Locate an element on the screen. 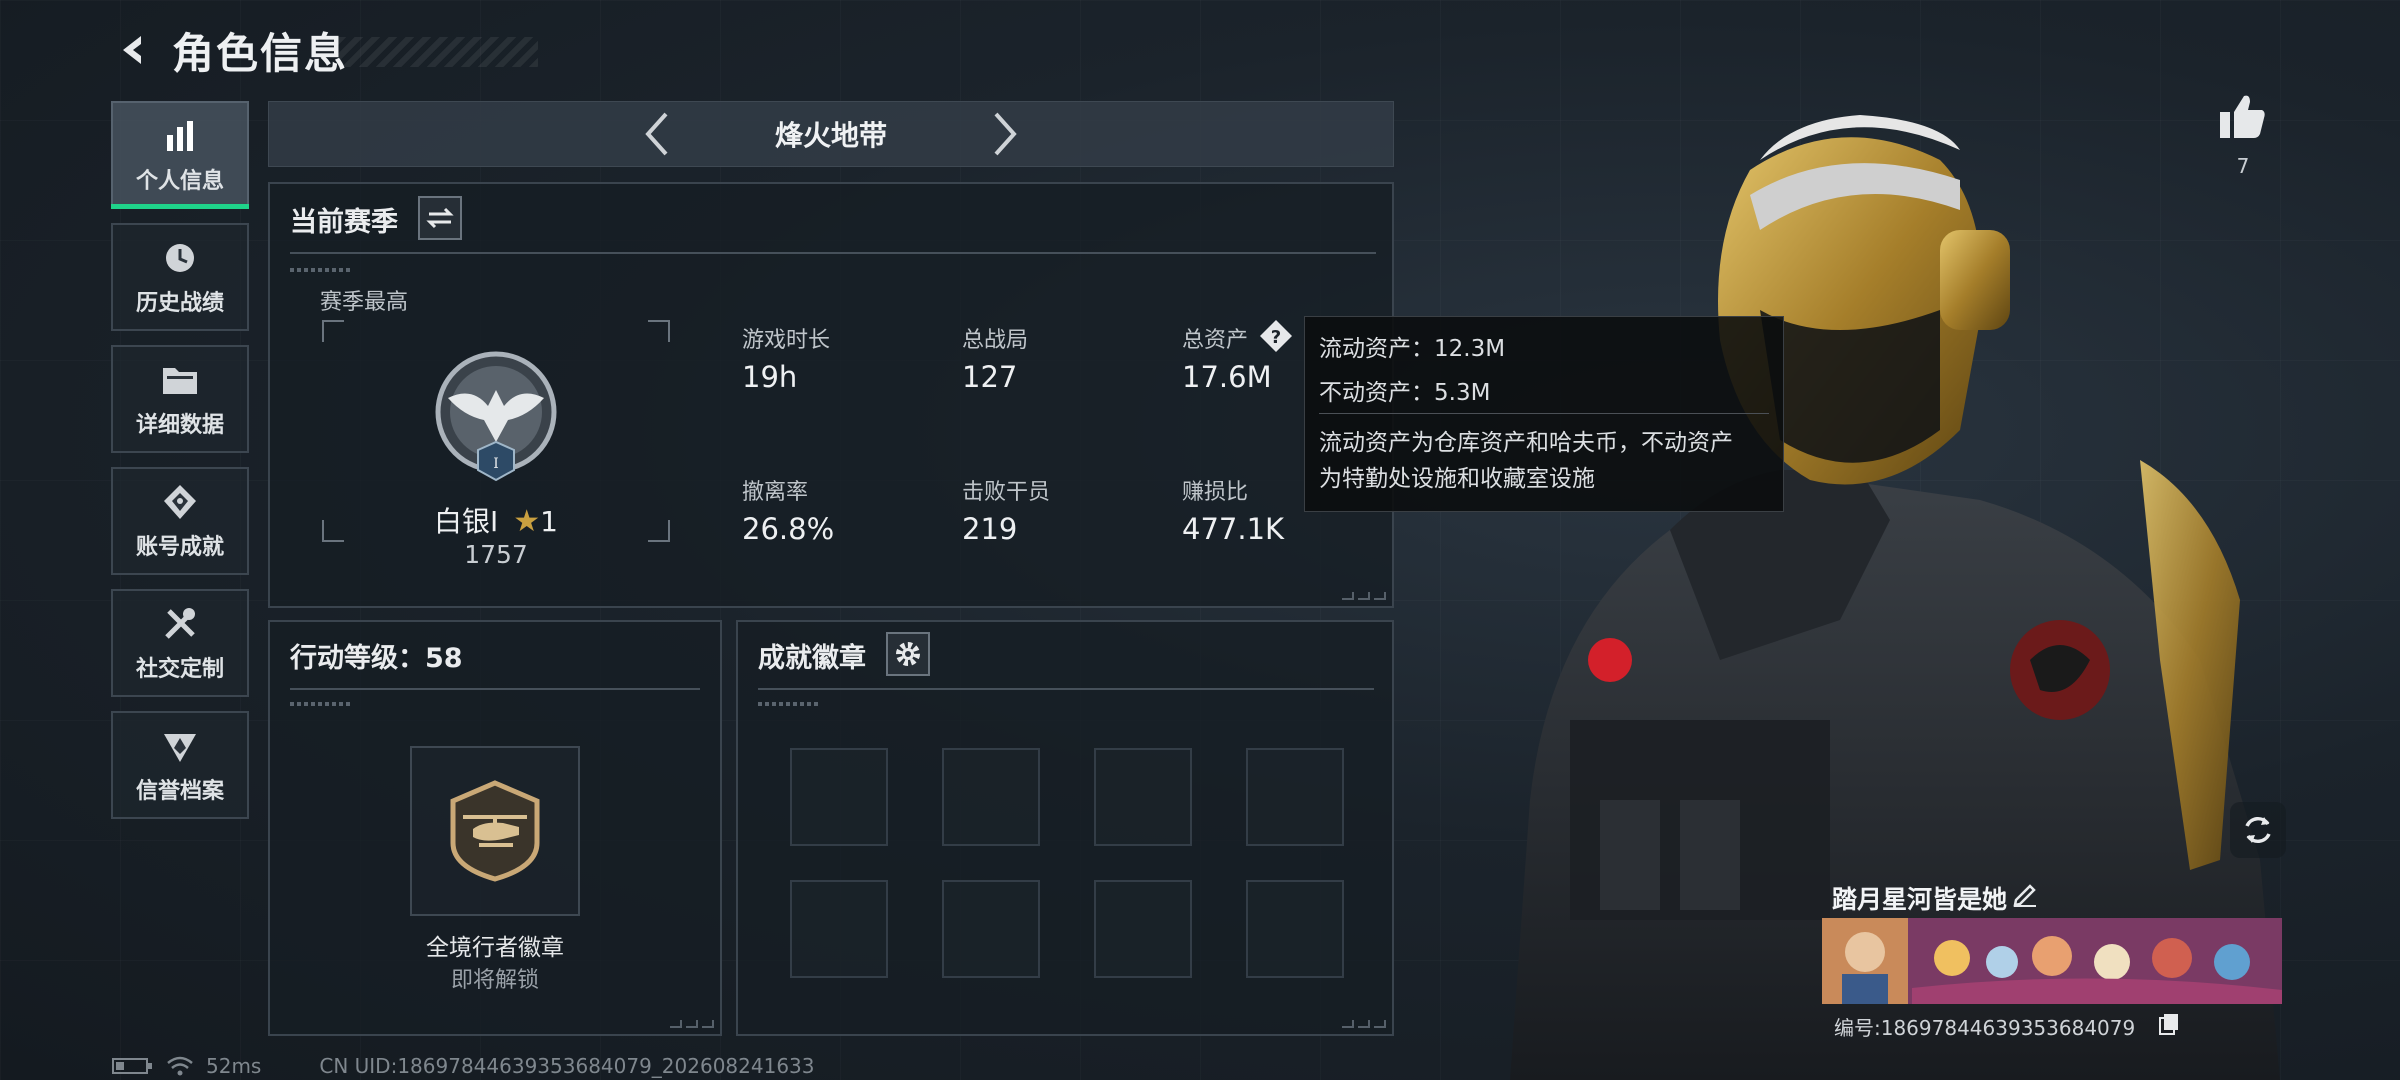  season-title: 当前赛季 is located at coordinates (344, 222).